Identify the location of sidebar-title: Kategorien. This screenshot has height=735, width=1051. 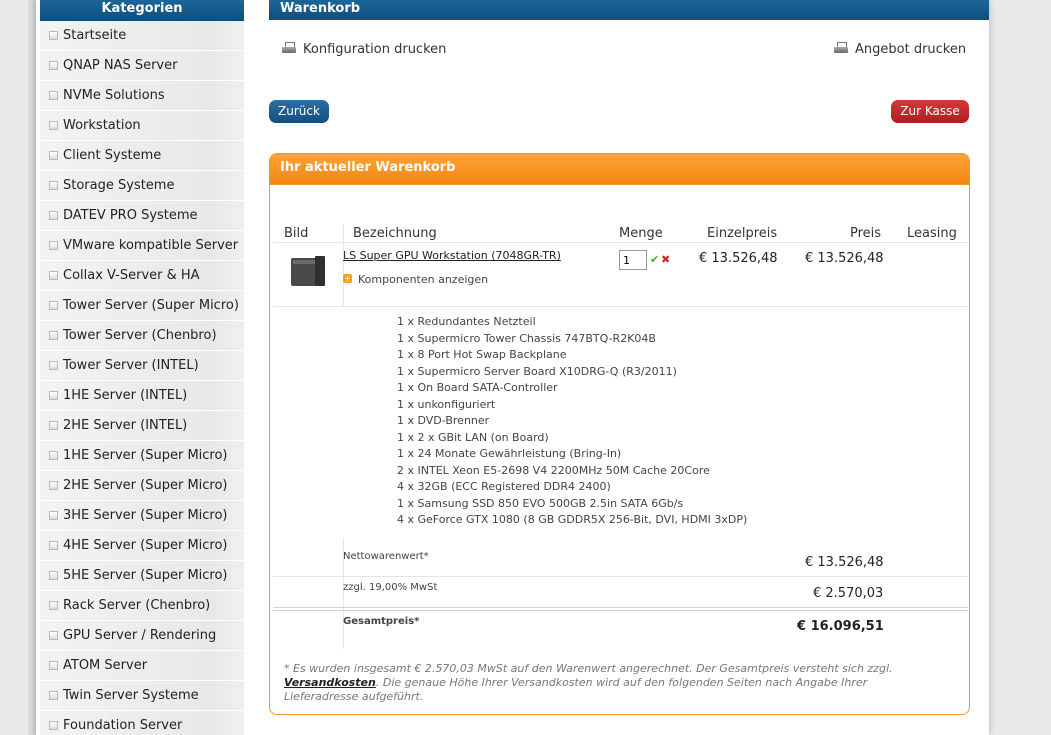
(142, 10).